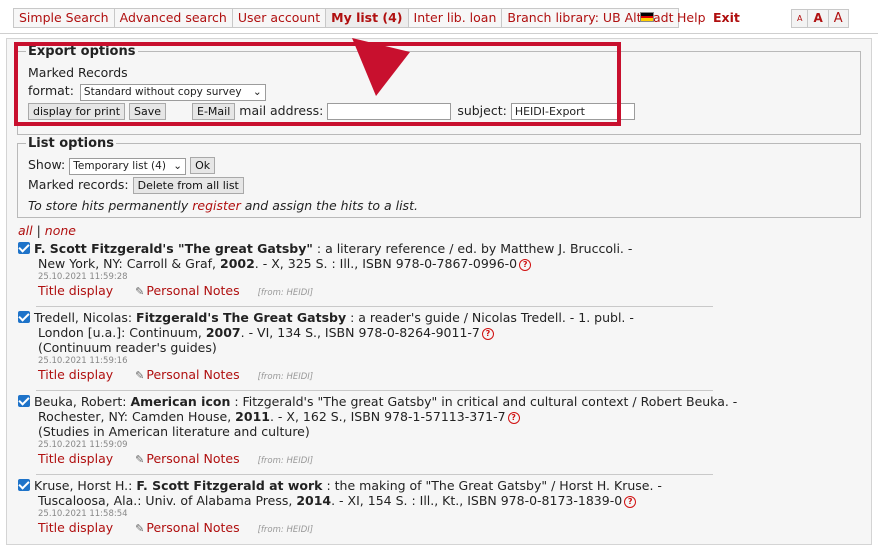 This screenshot has height=545, width=878. What do you see at coordinates (82, 51) in the screenshot?
I see `export-options-legend: Export options` at bounding box center [82, 51].